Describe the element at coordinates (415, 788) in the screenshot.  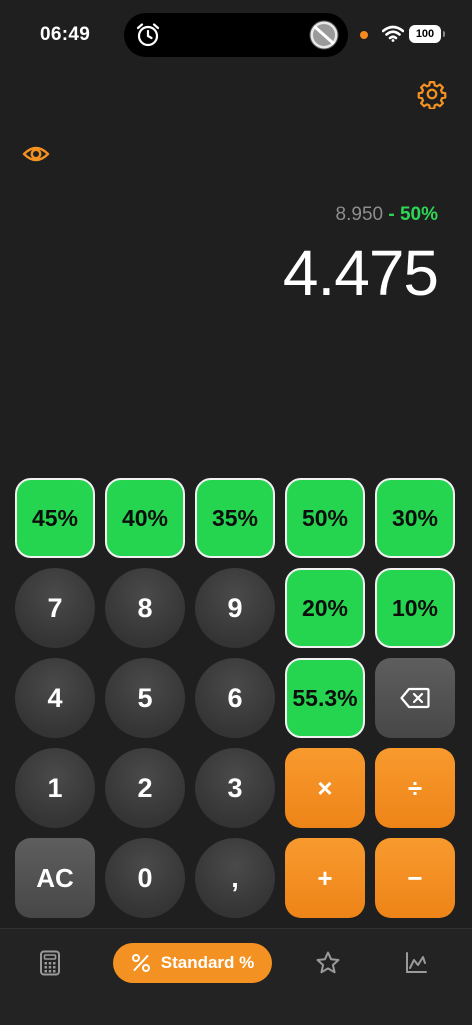
I see `divide-button: ÷` at that location.